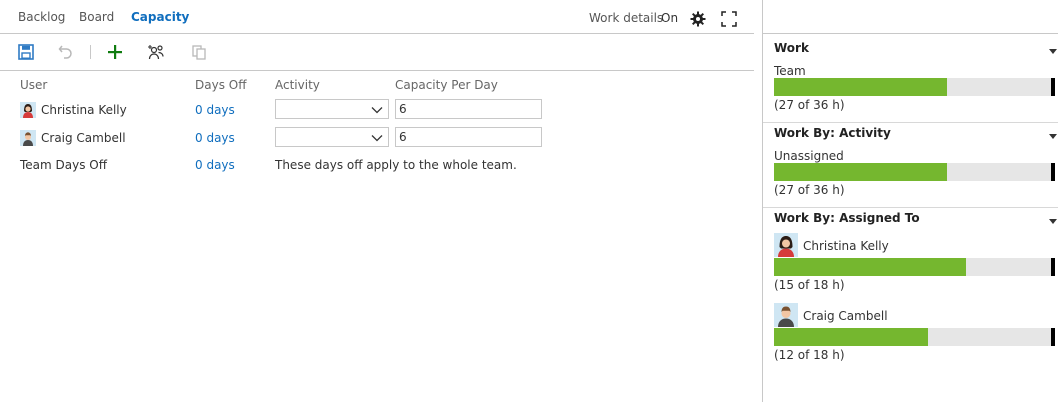  Describe the element at coordinates (809, 285) in the screenshot. I see `assignee-summary: (15 of 18 h)` at that location.